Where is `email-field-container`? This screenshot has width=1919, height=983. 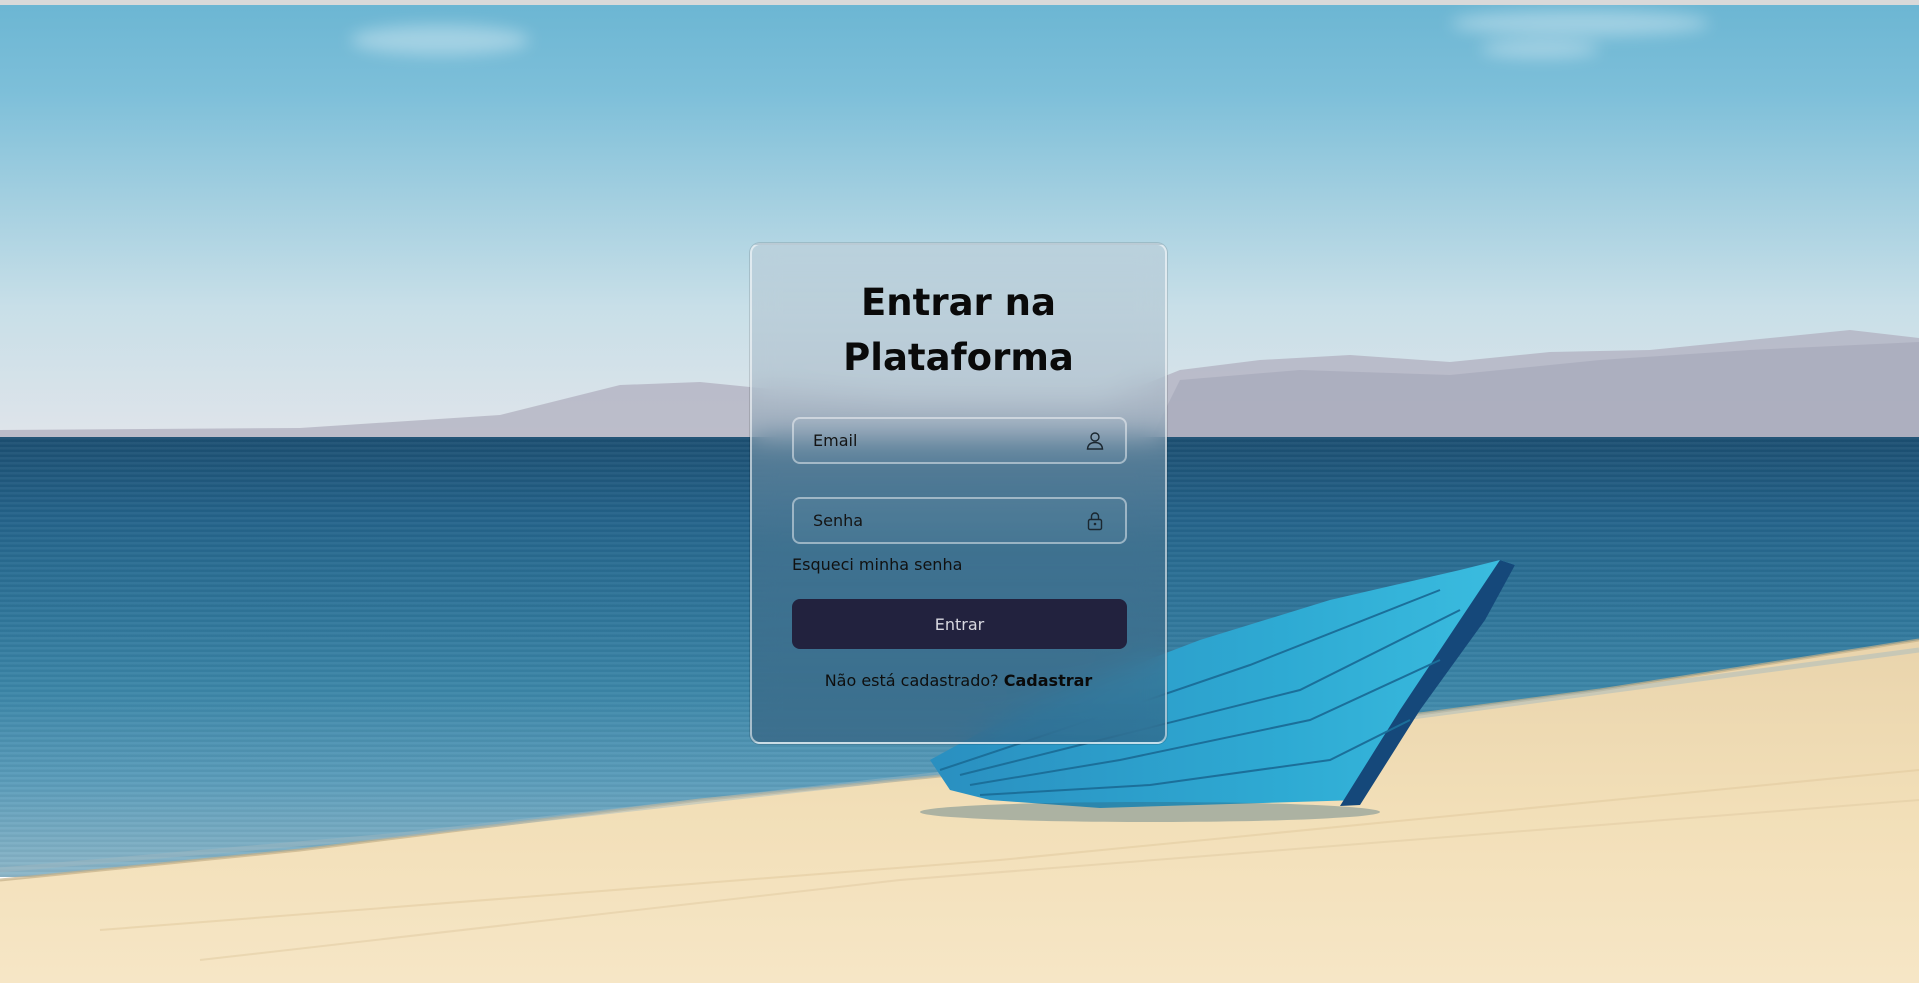
email-field-container is located at coordinates (959, 440).